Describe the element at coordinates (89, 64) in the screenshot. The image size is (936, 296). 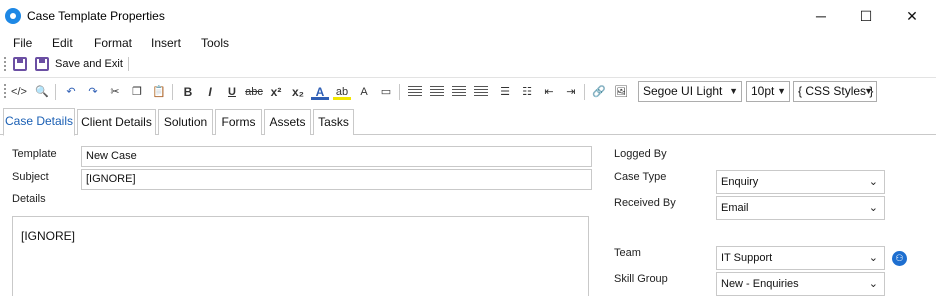
I see `save-and-exit-button: Save and Exit` at that location.